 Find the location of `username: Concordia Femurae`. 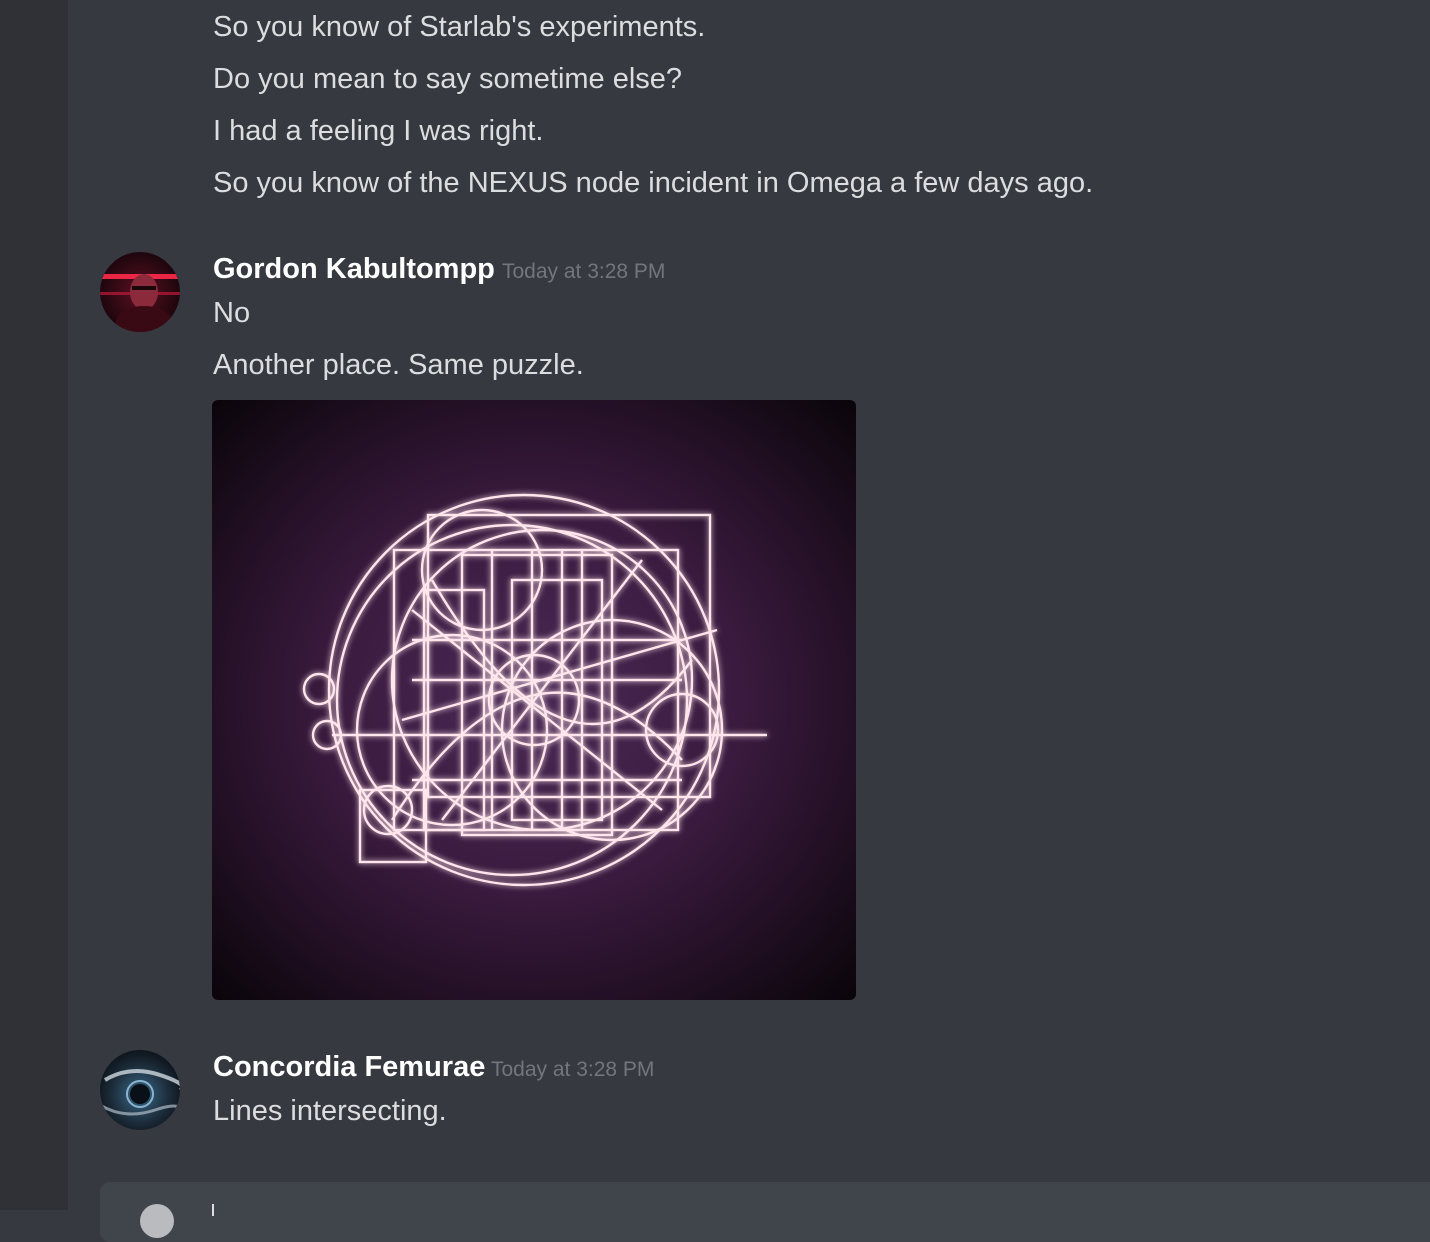

username: Concordia Femurae is located at coordinates (349, 1067).